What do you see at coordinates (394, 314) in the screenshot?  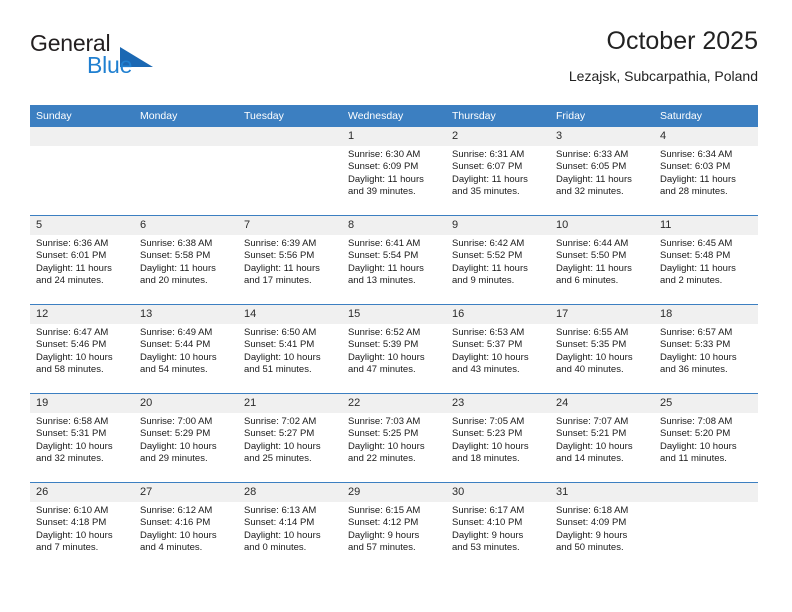 I see `day-number: 15` at bounding box center [394, 314].